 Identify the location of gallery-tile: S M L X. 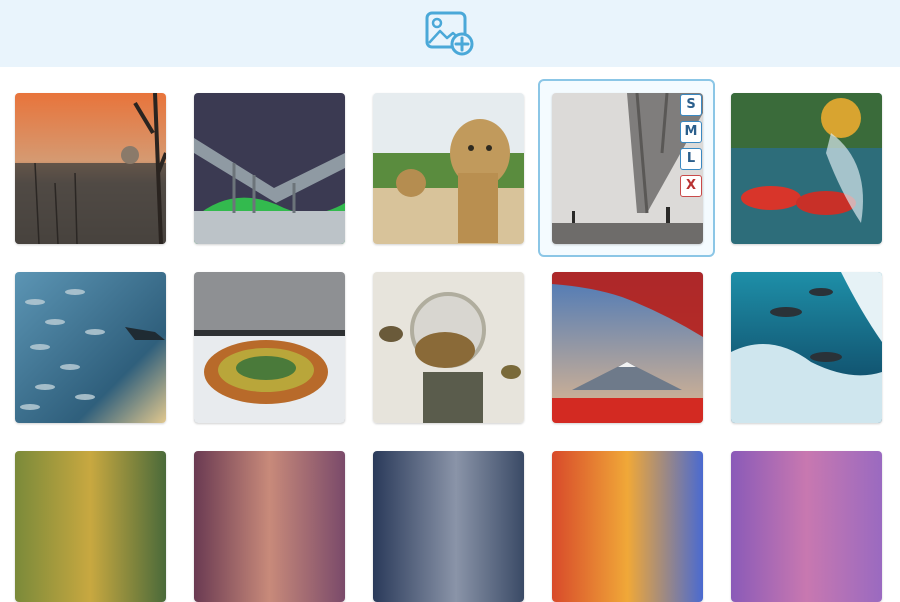
(627, 168).